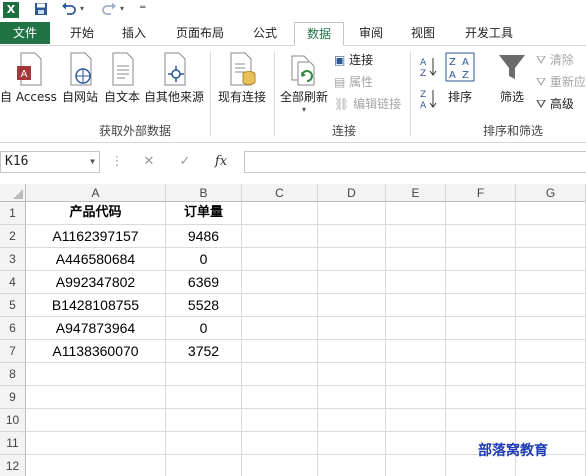  I want to click on cell-a6: A947873964, so click(96, 328).